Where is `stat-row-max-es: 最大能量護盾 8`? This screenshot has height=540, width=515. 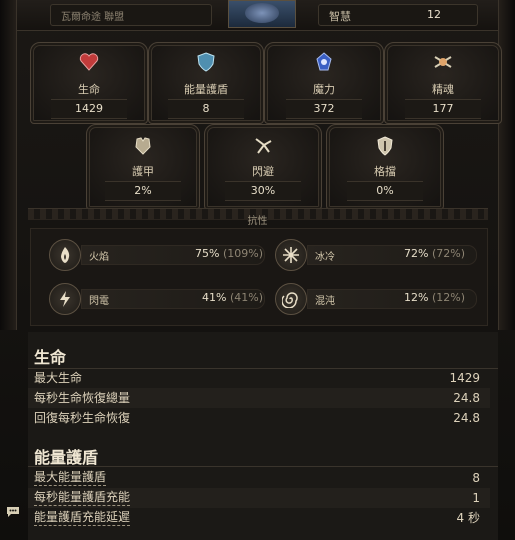
stat-row-max-es: 最大能量護盾 8 is located at coordinates (259, 478).